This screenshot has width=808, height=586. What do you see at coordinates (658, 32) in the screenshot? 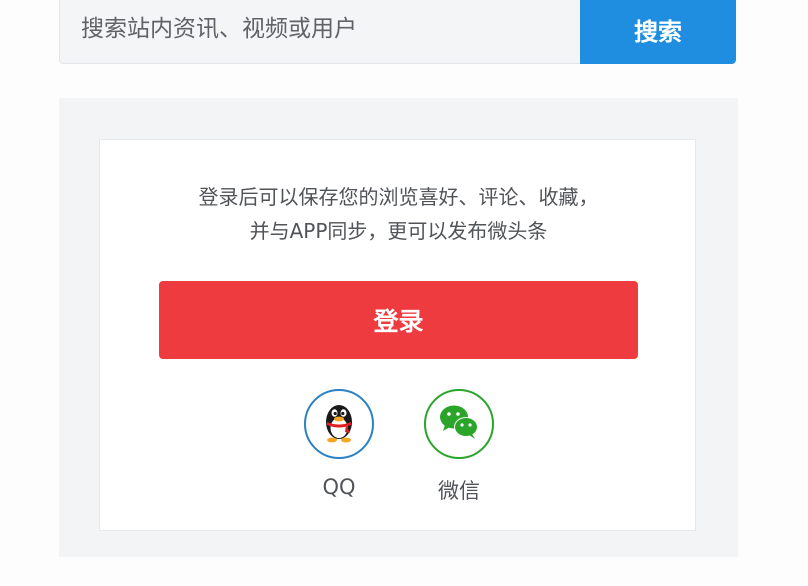
I see `search-button: 搜索` at bounding box center [658, 32].